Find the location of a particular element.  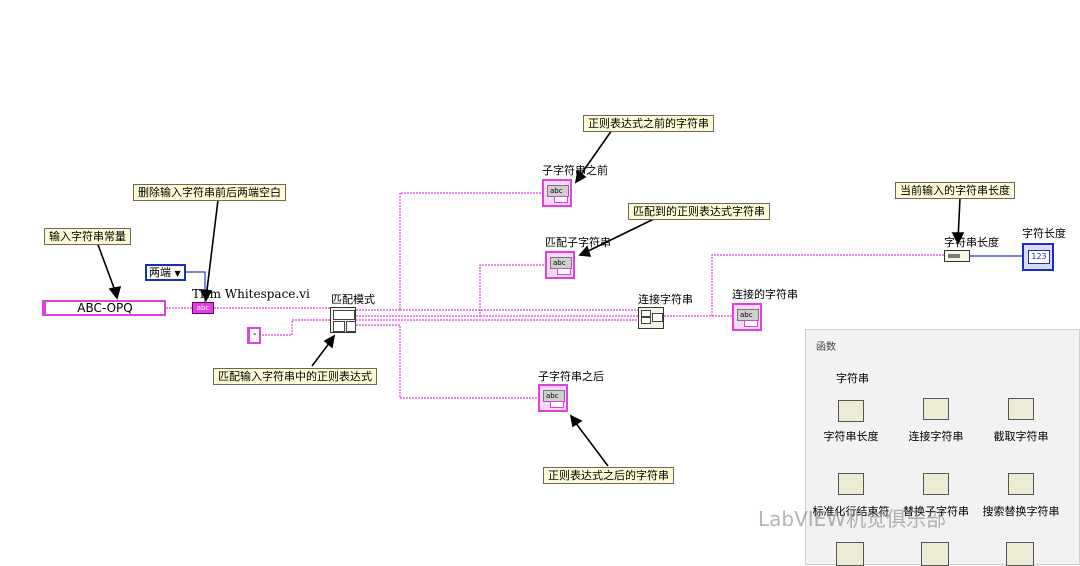

match-sub-label: 匹配子字符串 is located at coordinates (578, 242).